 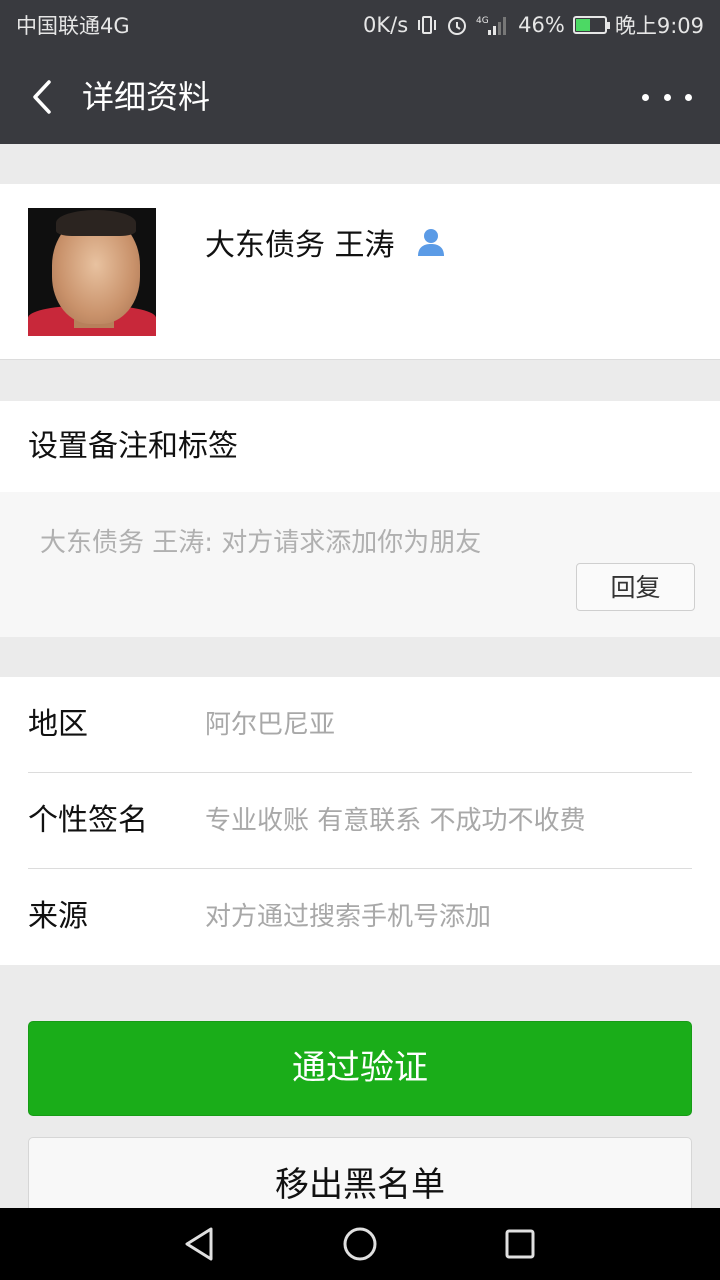 I want to click on avatar-hair, so click(x=96, y=223).